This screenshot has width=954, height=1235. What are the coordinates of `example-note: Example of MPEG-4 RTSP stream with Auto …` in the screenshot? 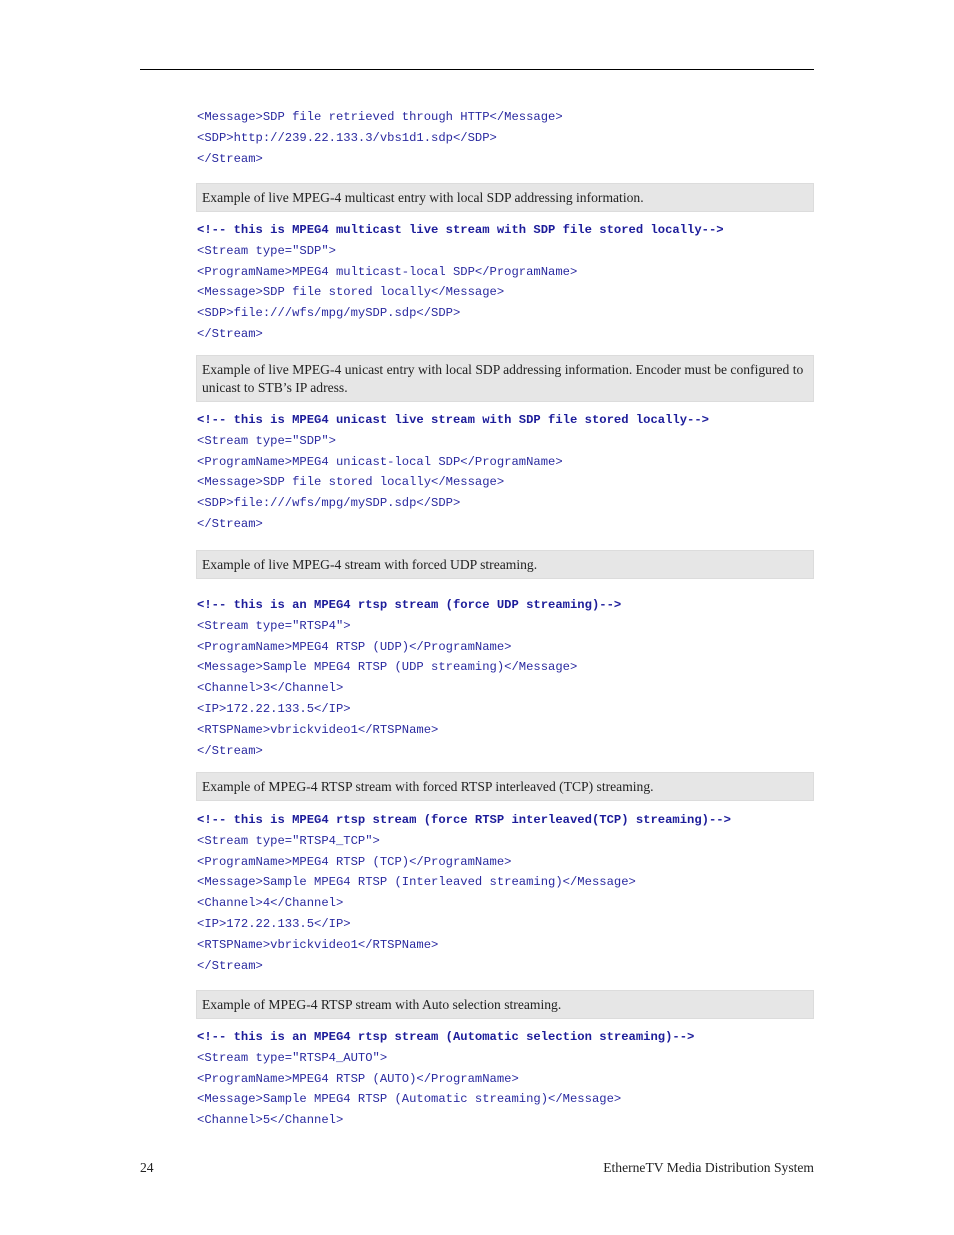 It's located at (505, 1004).